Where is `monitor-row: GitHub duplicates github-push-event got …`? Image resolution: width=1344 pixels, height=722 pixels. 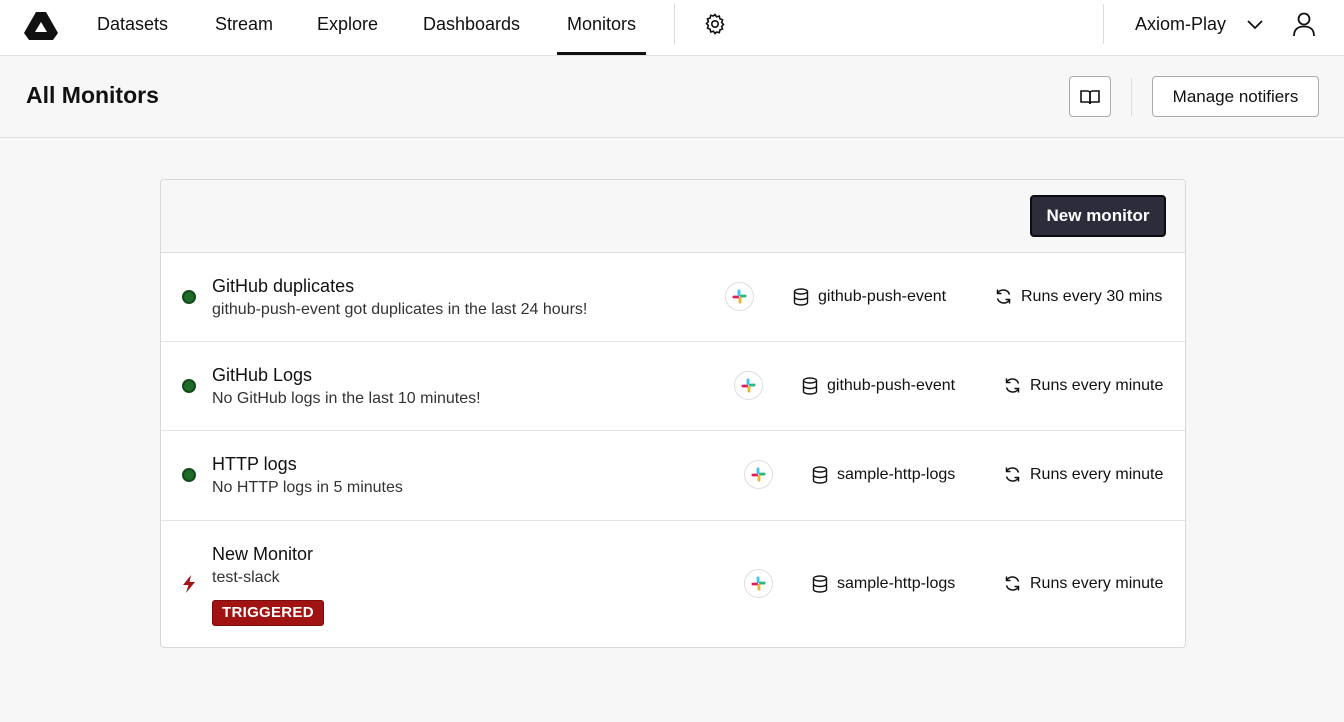
monitor-row: GitHub duplicates github-push-event got … is located at coordinates (673, 297).